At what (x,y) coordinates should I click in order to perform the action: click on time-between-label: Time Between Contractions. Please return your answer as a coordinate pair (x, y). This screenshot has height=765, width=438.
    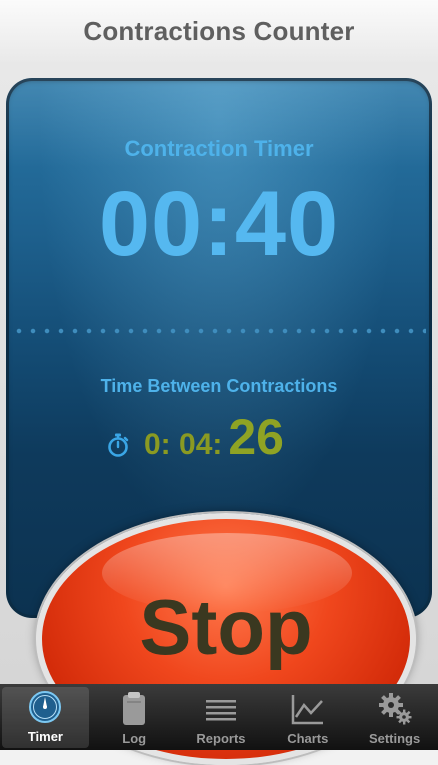
    Looking at the image, I should click on (219, 386).